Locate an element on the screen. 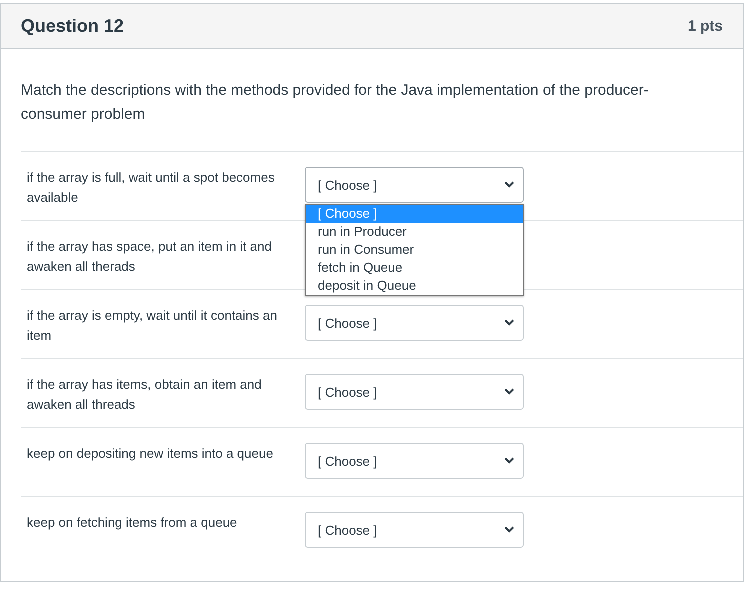 Image resolution: width=753 pixels, height=593 pixels. dropdown-option: run in Producer is located at coordinates (414, 232).